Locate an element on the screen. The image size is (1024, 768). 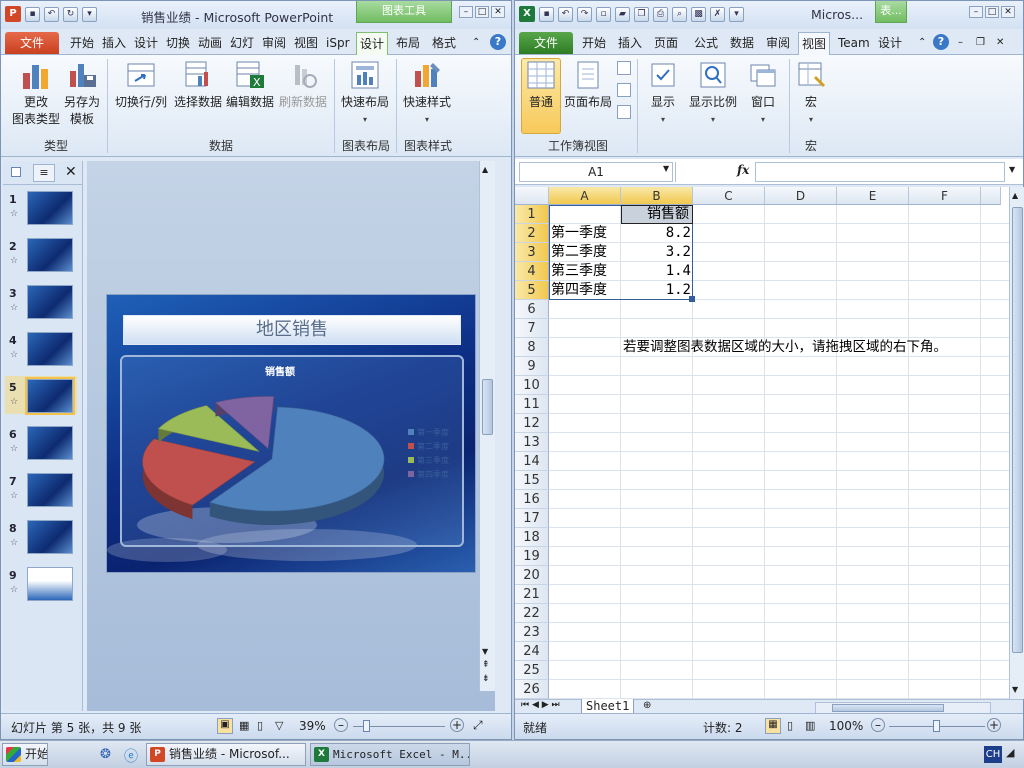
row-header-20: 20 is located at coordinates (532, 575).